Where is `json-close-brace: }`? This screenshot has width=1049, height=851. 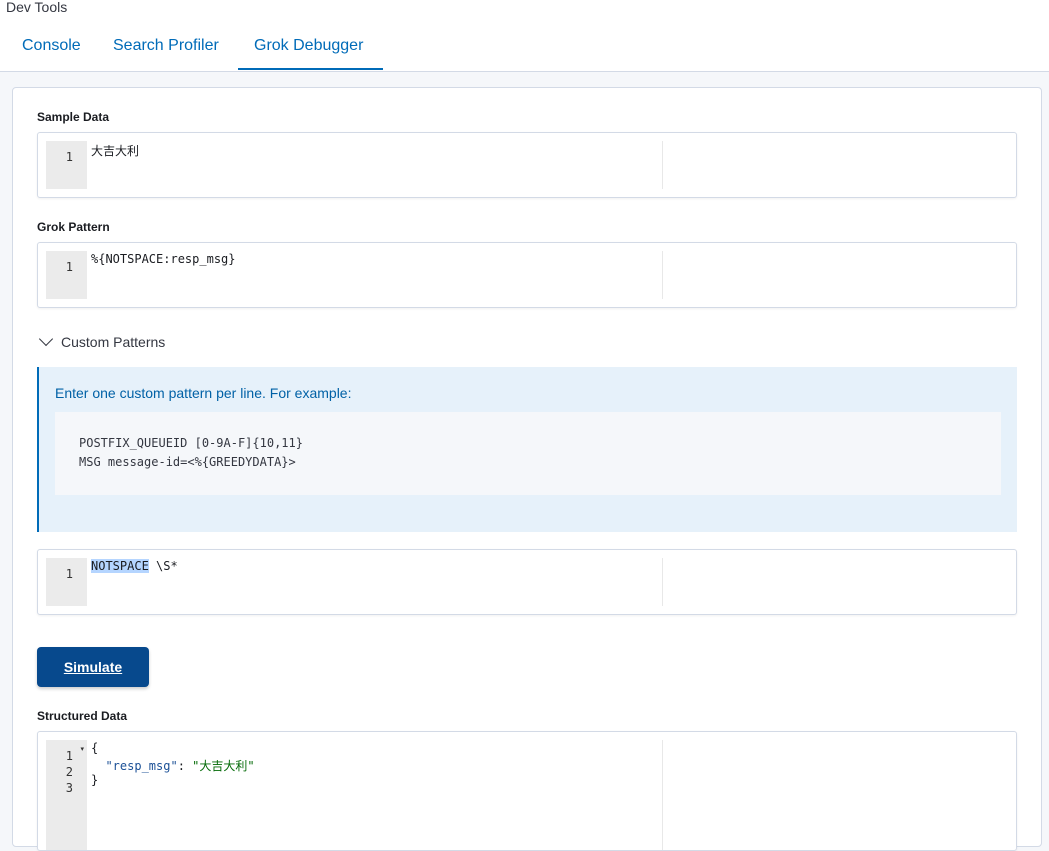 json-close-brace: } is located at coordinates (95, 780).